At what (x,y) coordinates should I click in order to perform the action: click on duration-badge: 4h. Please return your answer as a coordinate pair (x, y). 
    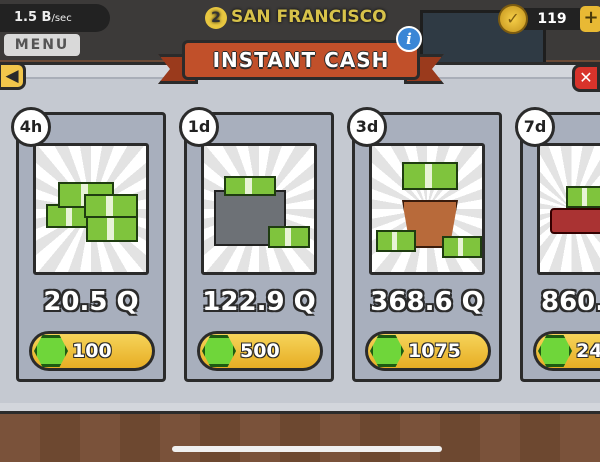
    Looking at the image, I should click on (31, 127).